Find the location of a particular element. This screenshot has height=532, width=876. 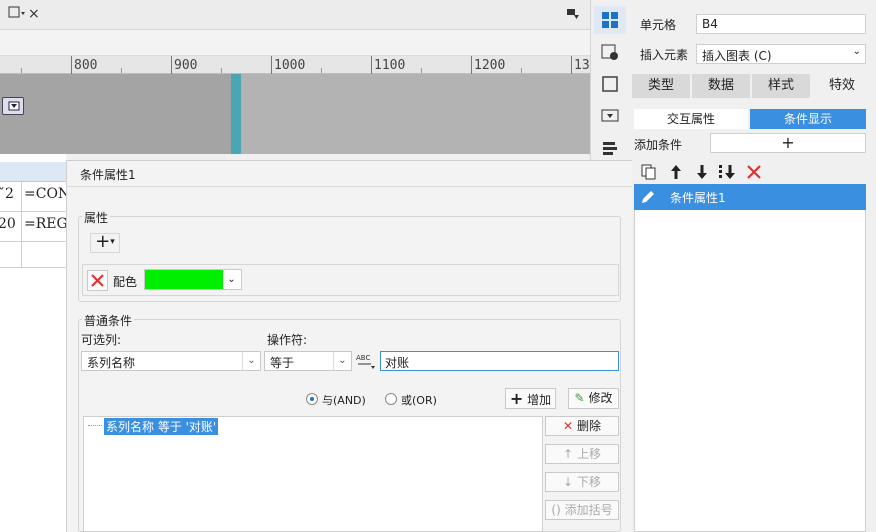

canvas-dropdown is located at coordinates (13, 106).